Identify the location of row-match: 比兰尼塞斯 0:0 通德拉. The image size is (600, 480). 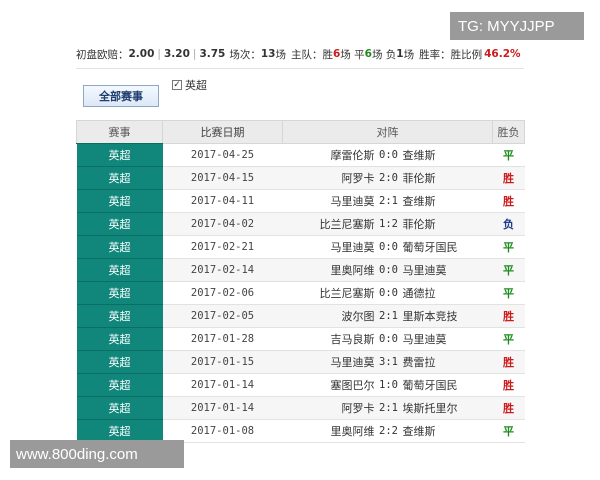
(387, 293).